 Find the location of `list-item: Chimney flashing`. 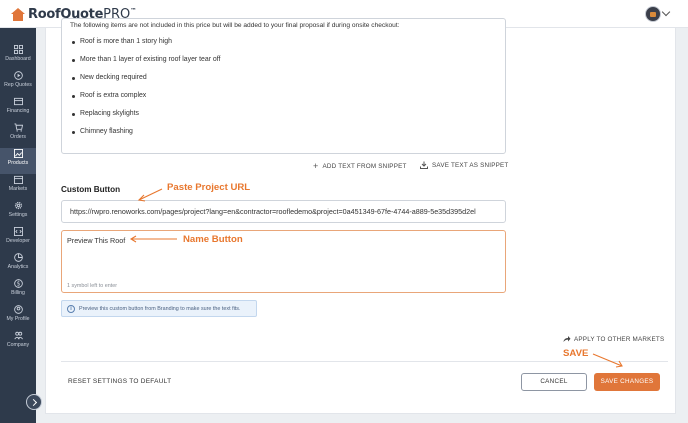

list-item: Chimney flashing is located at coordinates (146, 136).